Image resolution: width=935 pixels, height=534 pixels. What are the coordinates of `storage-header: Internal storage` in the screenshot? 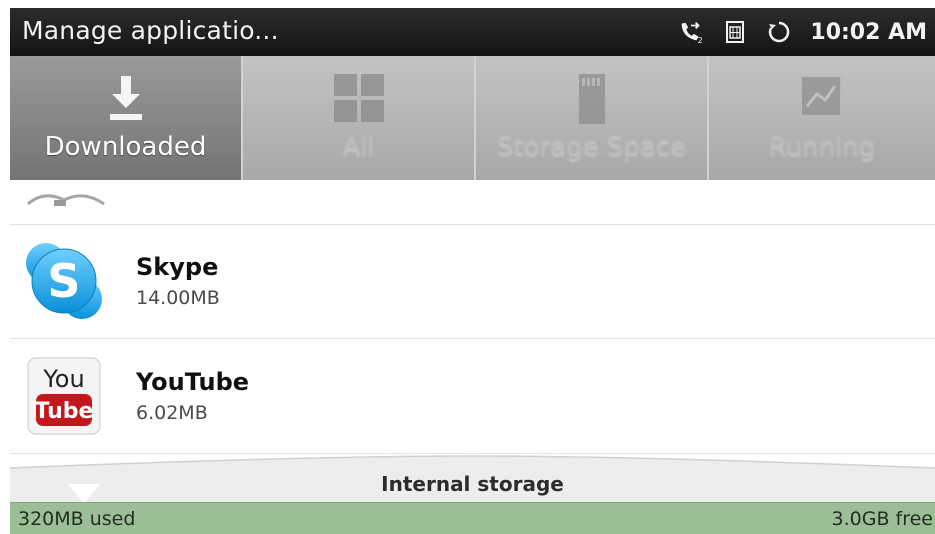 It's located at (472, 479).